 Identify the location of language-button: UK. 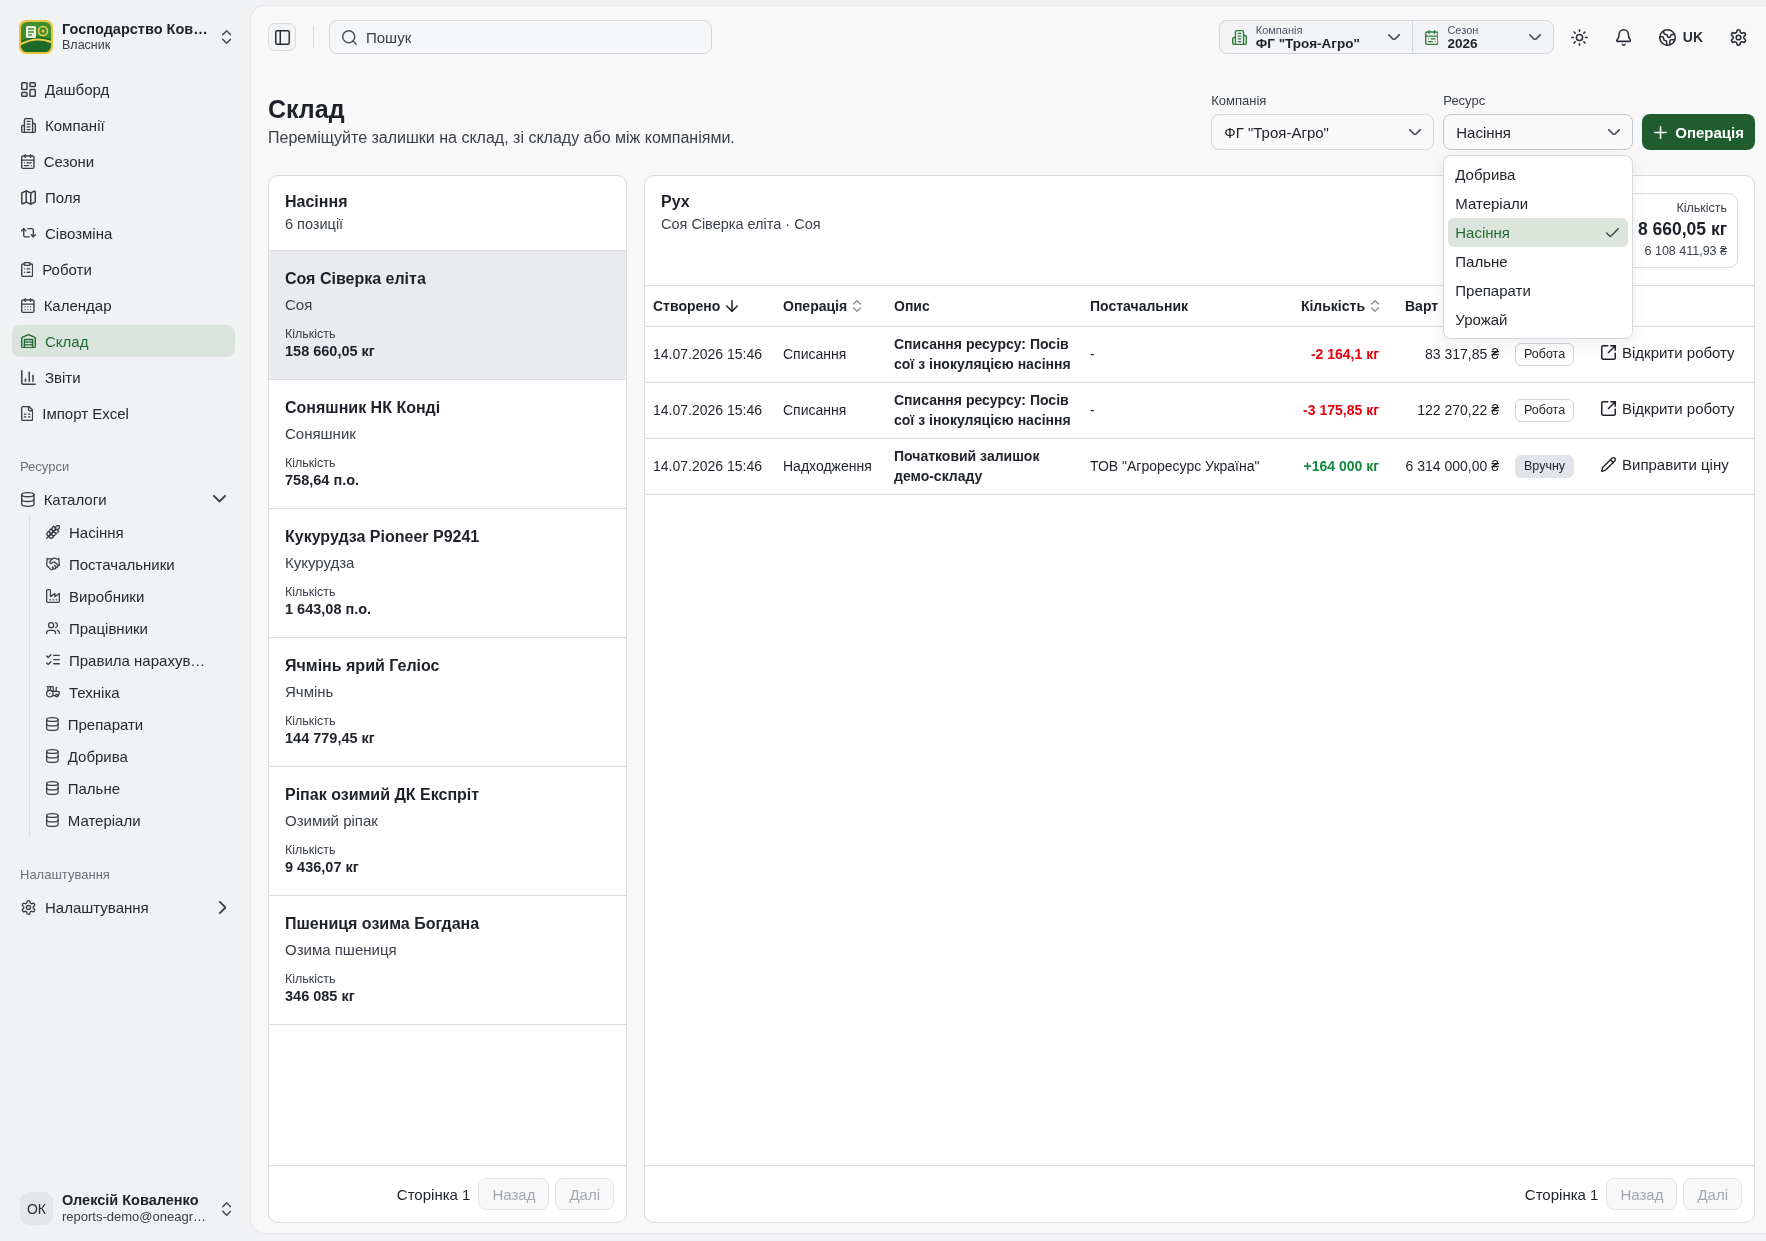
(1680, 37).